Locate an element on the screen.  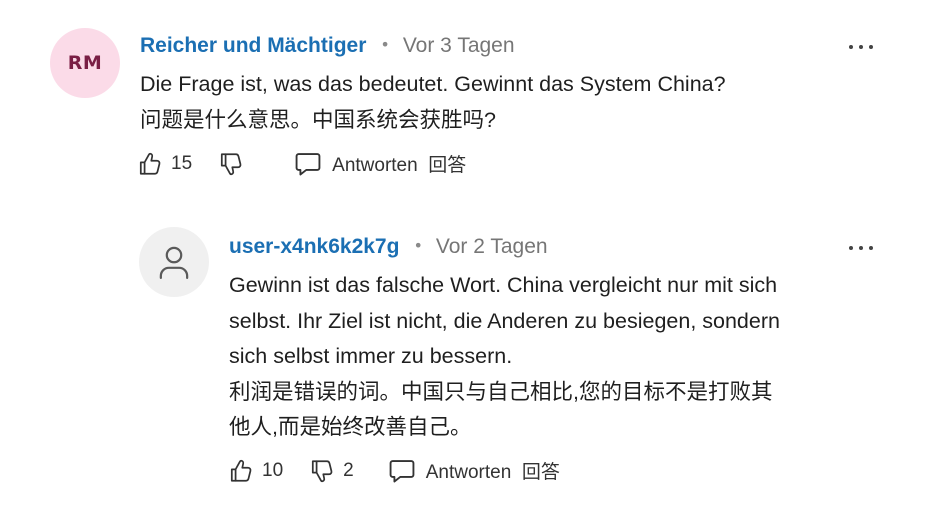
comment-actions: 15 Antworten 回答 is located at coordinates (301, 163).